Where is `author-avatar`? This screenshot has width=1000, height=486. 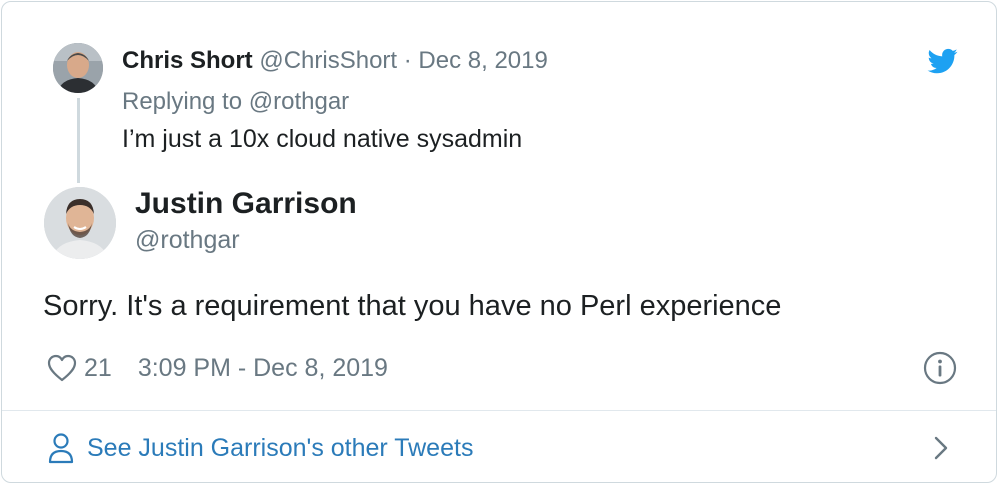 author-avatar is located at coordinates (80, 223).